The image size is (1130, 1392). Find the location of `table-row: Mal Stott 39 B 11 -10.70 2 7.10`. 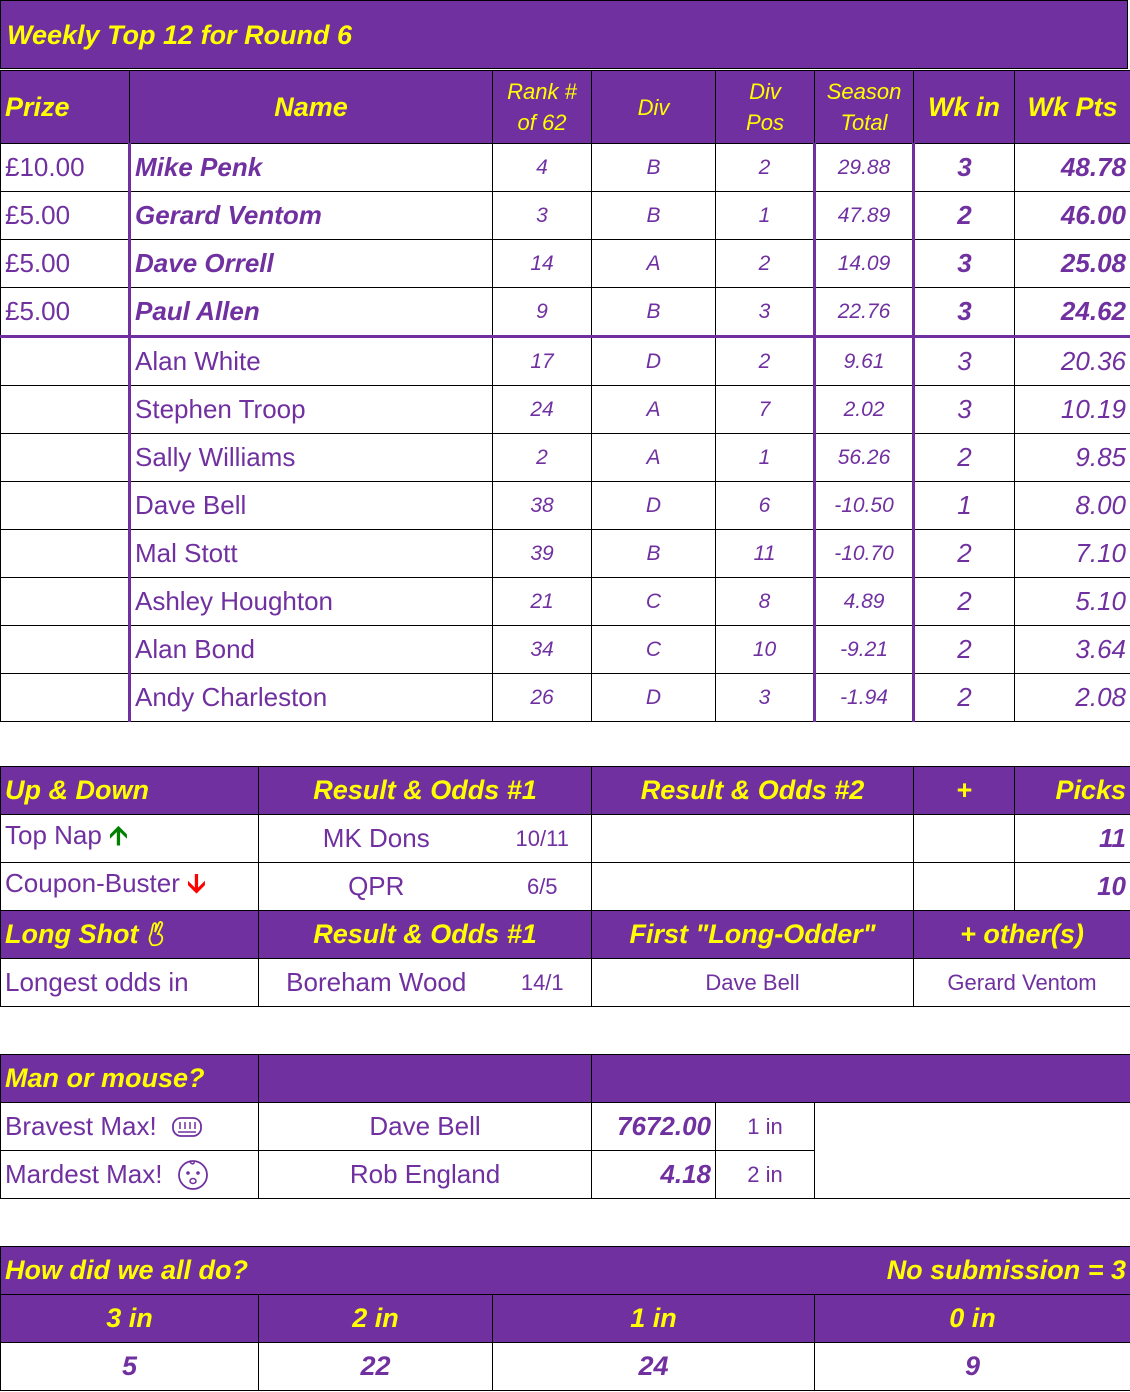

table-row: Mal Stott 39 B 11 -10.70 2 7.10 is located at coordinates (565, 553).